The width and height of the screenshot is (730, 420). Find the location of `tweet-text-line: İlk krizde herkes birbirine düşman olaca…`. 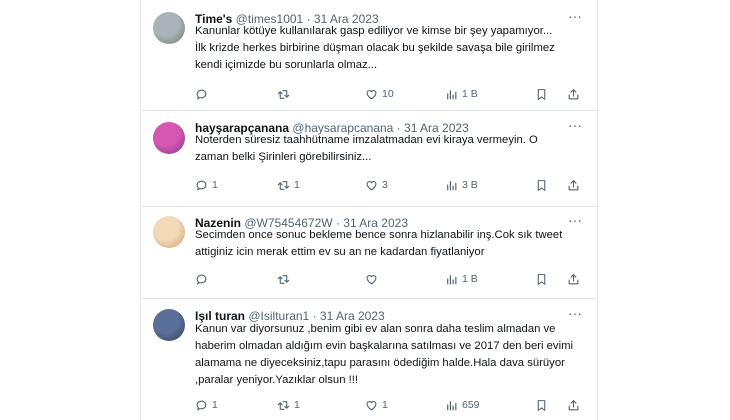

tweet-text-line: İlk krizde herkes birbirine düşman olaca… is located at coordinates (375, 48).